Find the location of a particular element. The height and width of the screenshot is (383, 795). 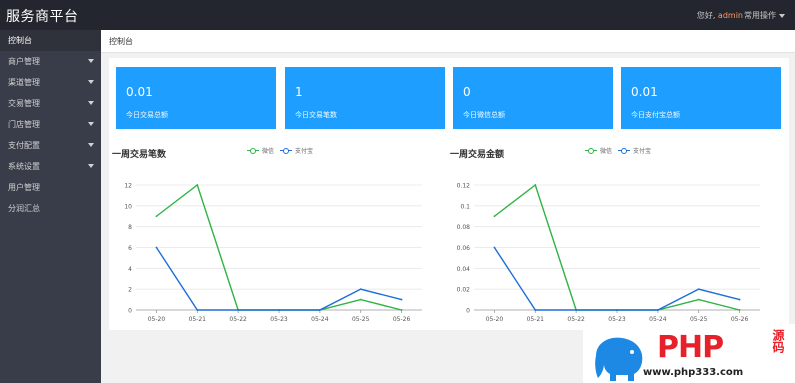

watermark-text: PHP is located at coordinates (690, 347).